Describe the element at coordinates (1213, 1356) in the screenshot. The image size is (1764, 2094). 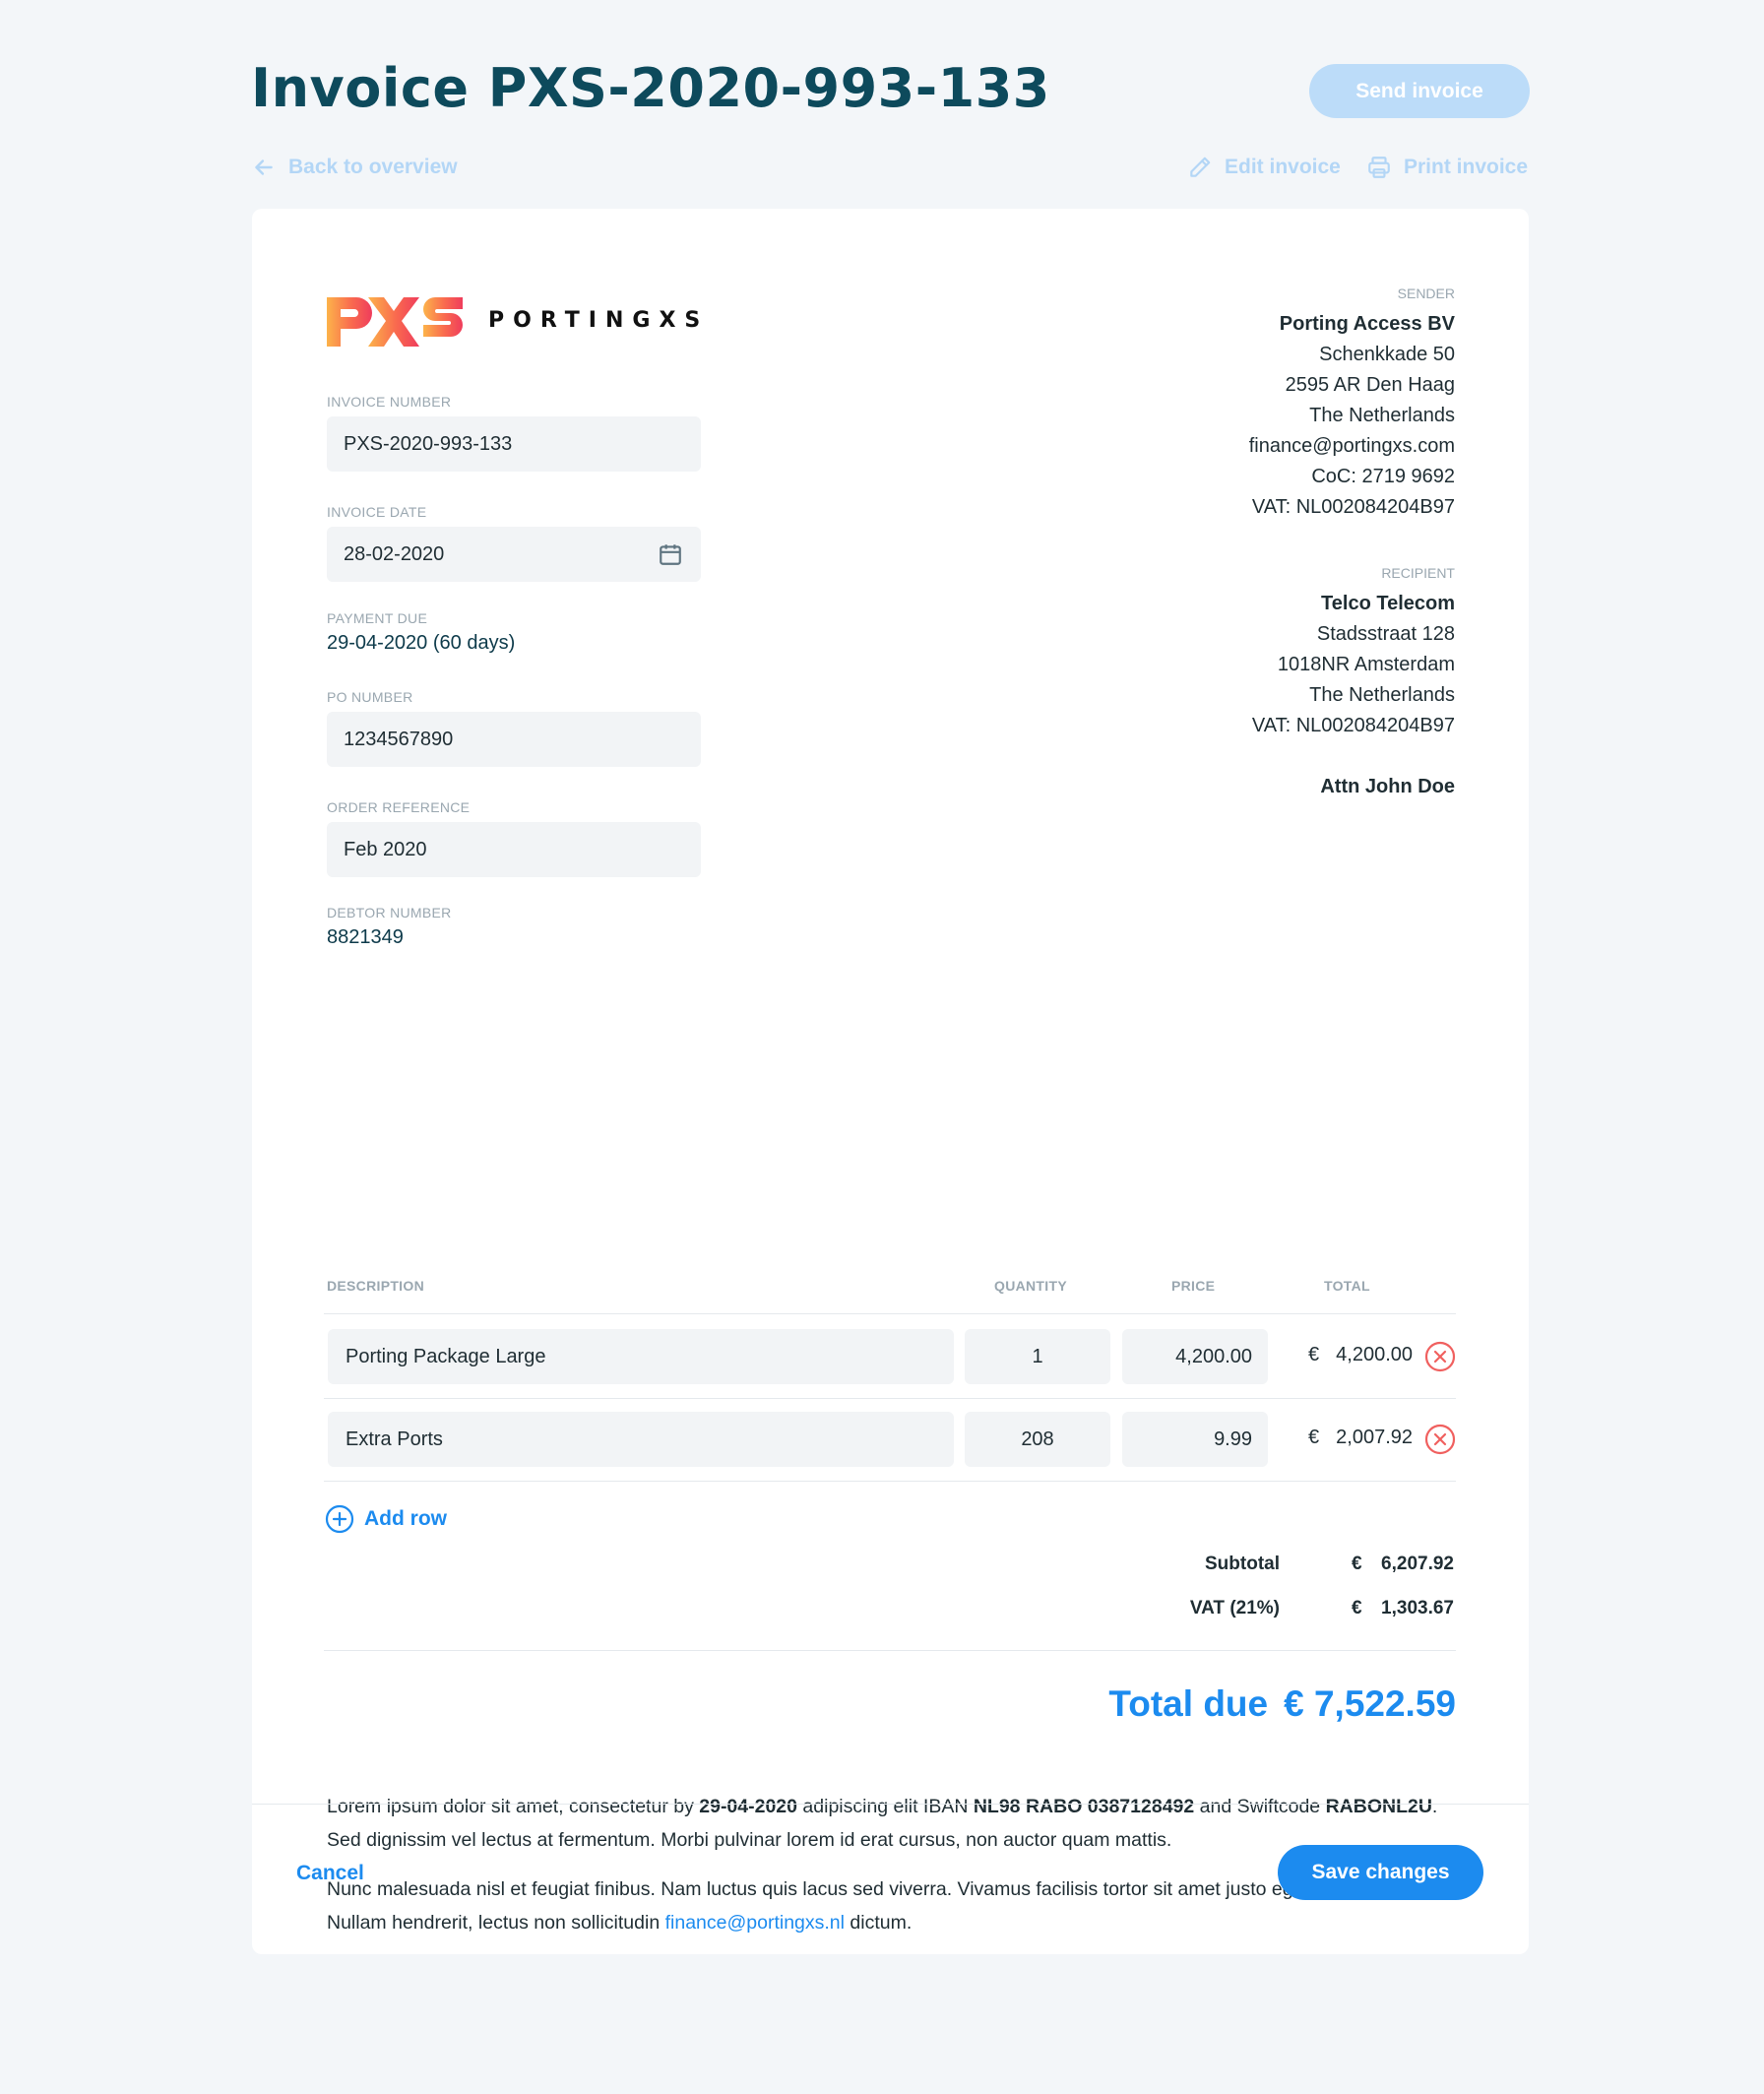
I see `price-value: 4,200.00` at that location.